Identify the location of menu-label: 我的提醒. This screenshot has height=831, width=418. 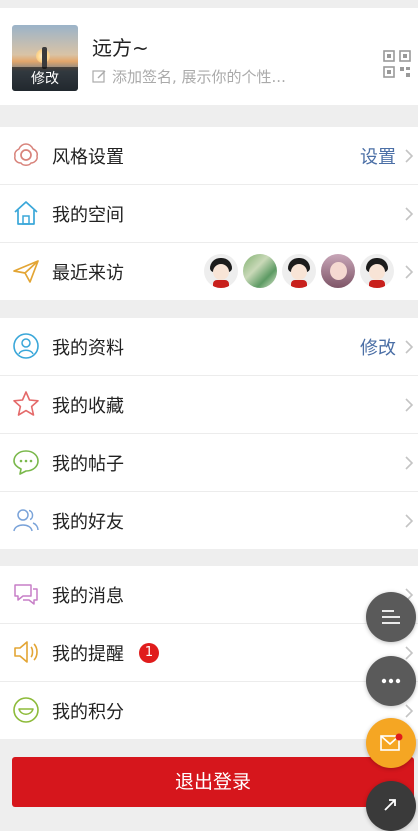
(88, 654).